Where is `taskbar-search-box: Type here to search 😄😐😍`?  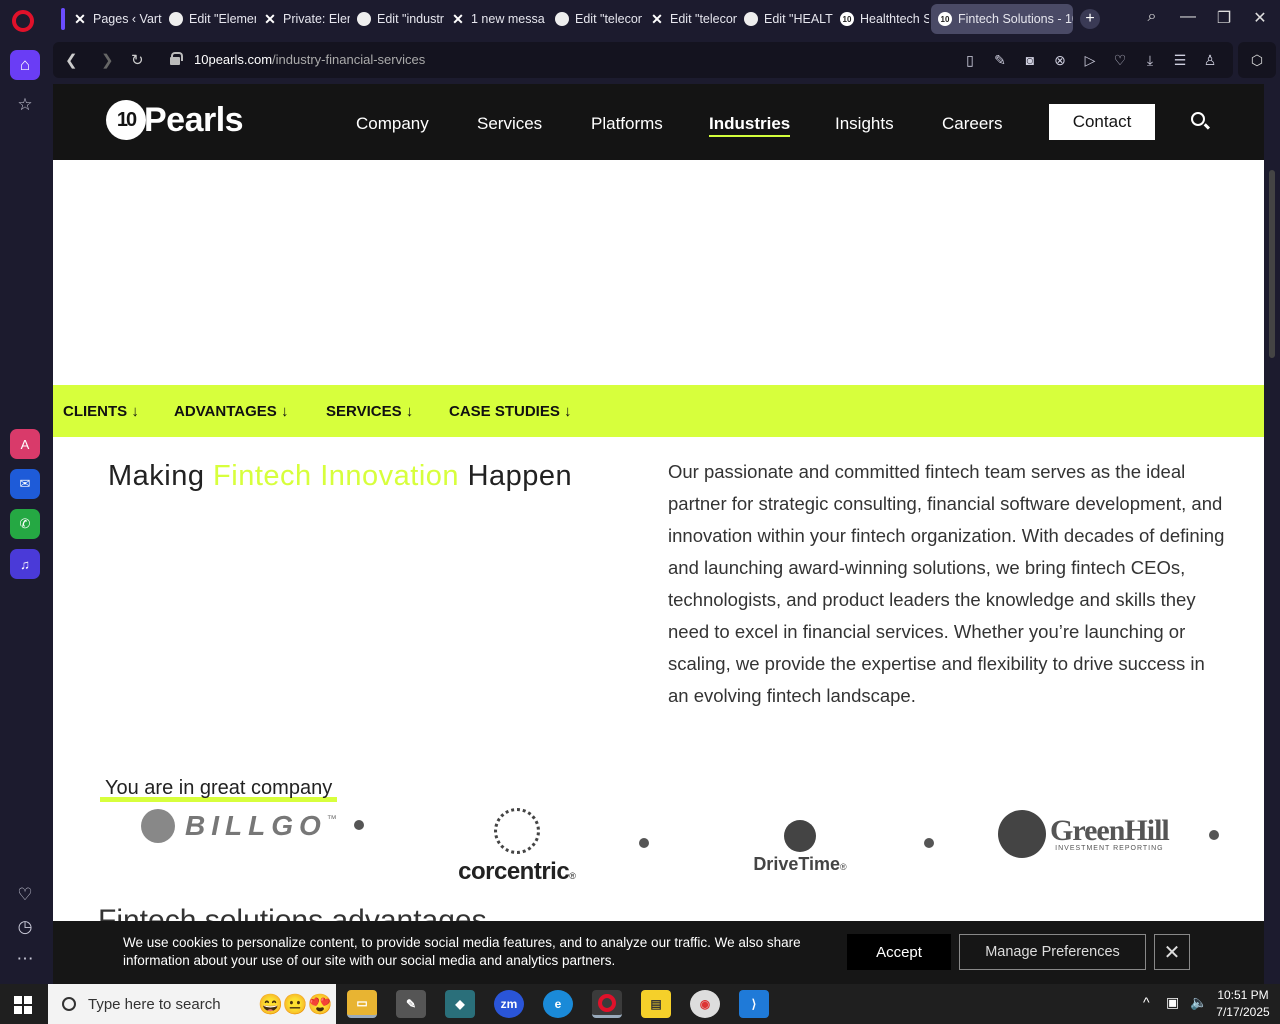
taskbar-search-box: Type here to search 😄😐😍 is located at coordinates (192, 1004).